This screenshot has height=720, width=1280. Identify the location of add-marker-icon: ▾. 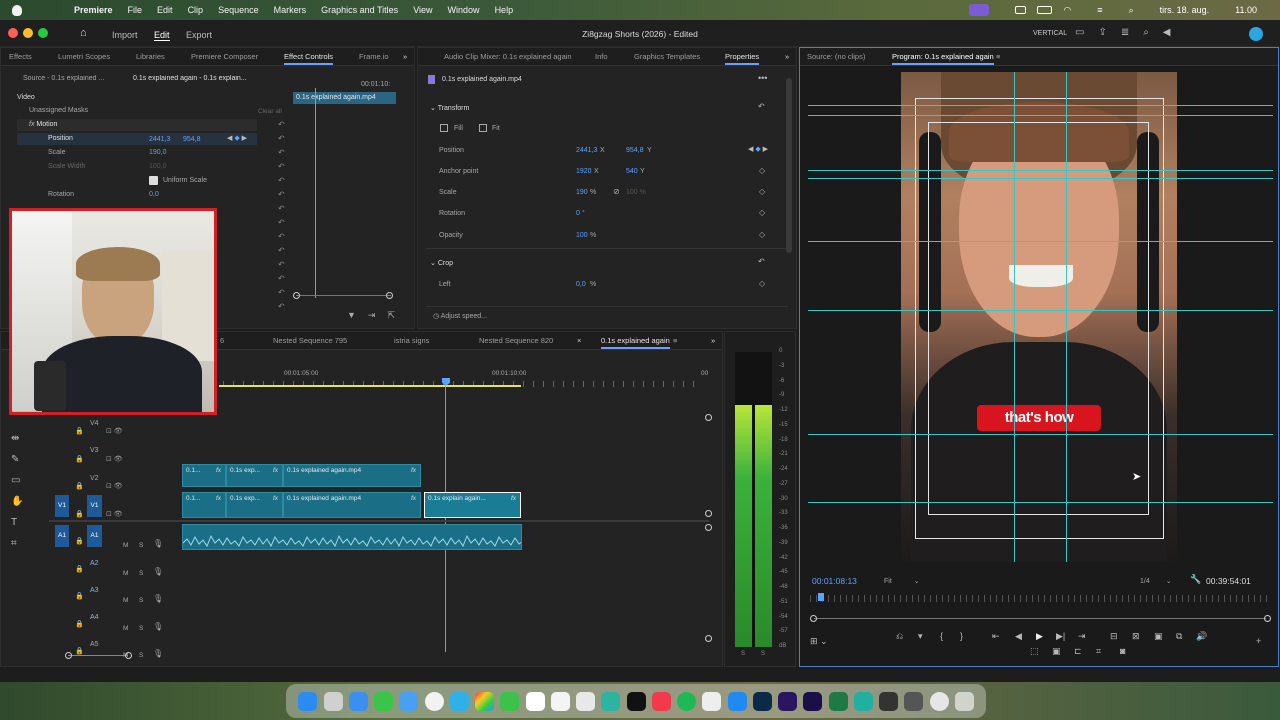
(920, 636).